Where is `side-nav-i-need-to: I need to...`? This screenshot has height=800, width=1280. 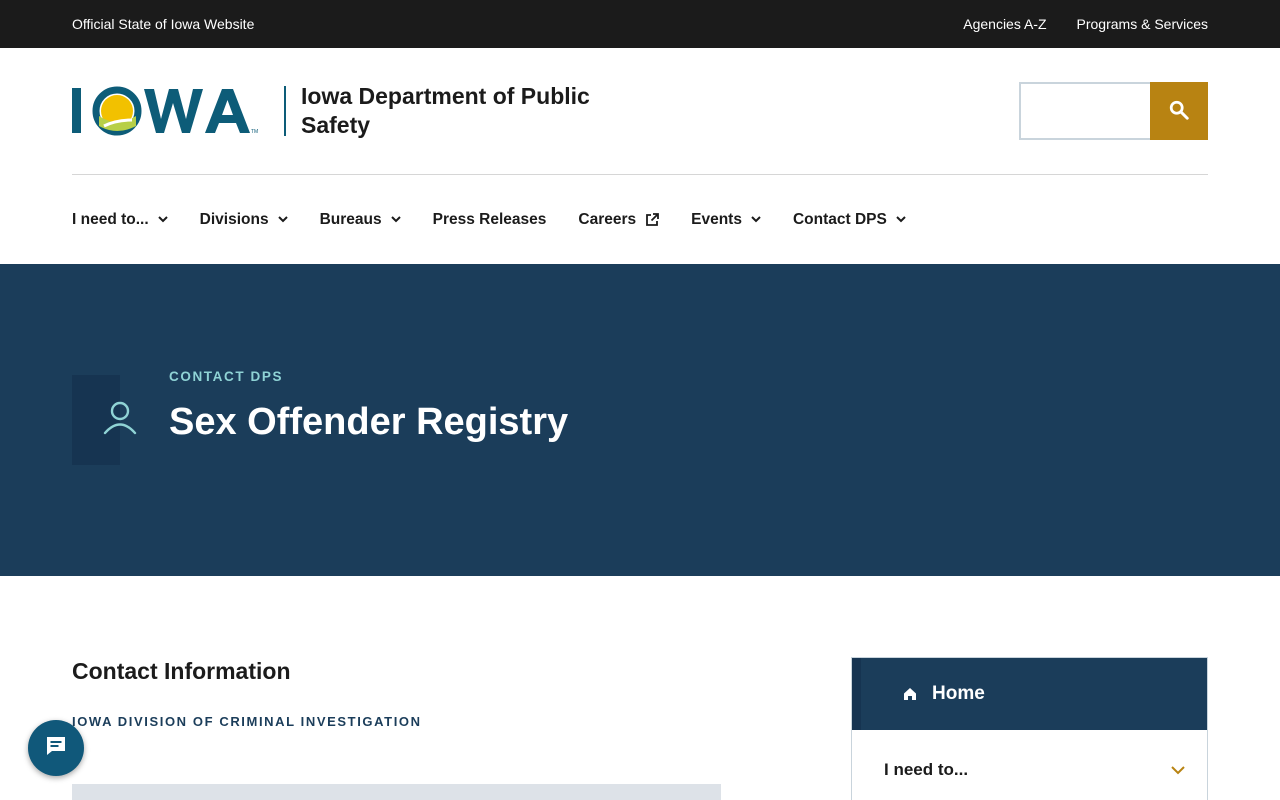
side-nav-i-need-to: I need to... is located at coordinates (1029, 765).